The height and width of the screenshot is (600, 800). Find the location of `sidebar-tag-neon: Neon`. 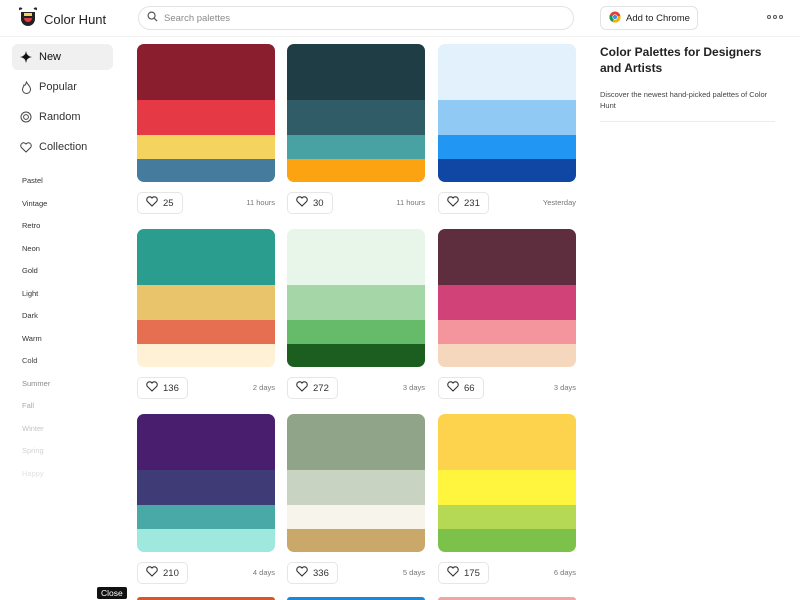

sidebar-tag-neon: Neon is located at coordinates (36, 254).